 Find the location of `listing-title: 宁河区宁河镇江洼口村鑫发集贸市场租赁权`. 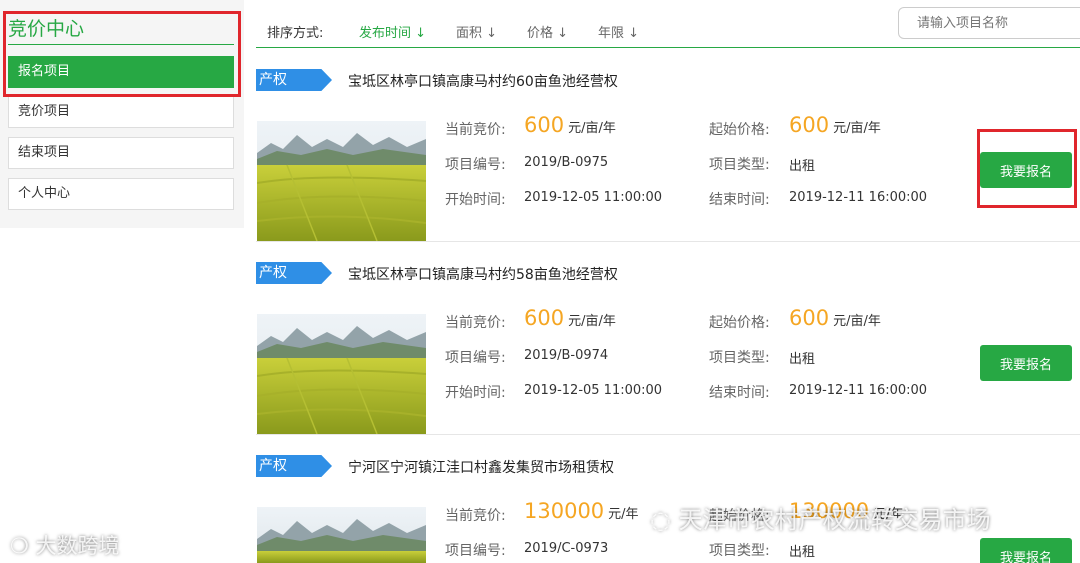

listing-title: 宁河区宁河镇江洼口村鑫发集贸市场租赁权 is located at coordinates (481, 467).